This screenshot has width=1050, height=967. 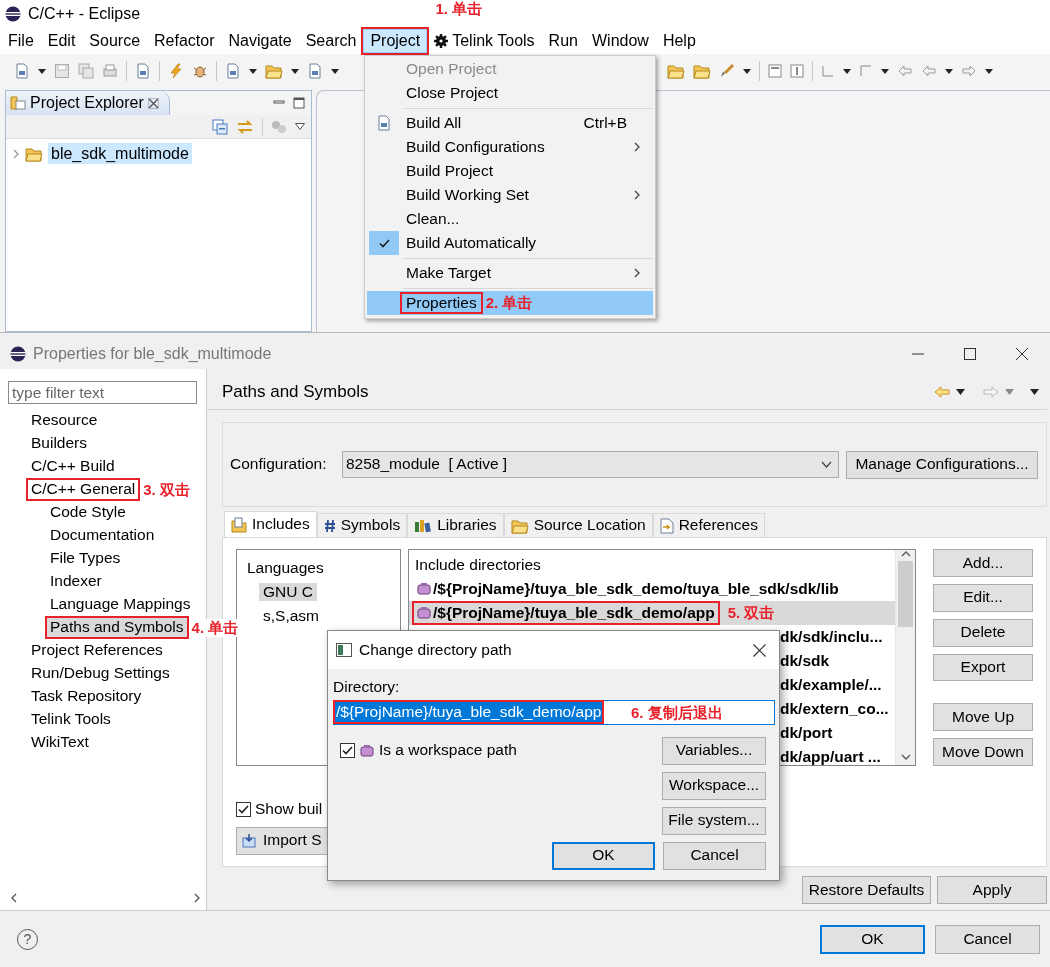 What do you see at coordinates (291, 616) in the screenshot?
I see `list-item: s,S,asm` at bounding box center [291, 616].